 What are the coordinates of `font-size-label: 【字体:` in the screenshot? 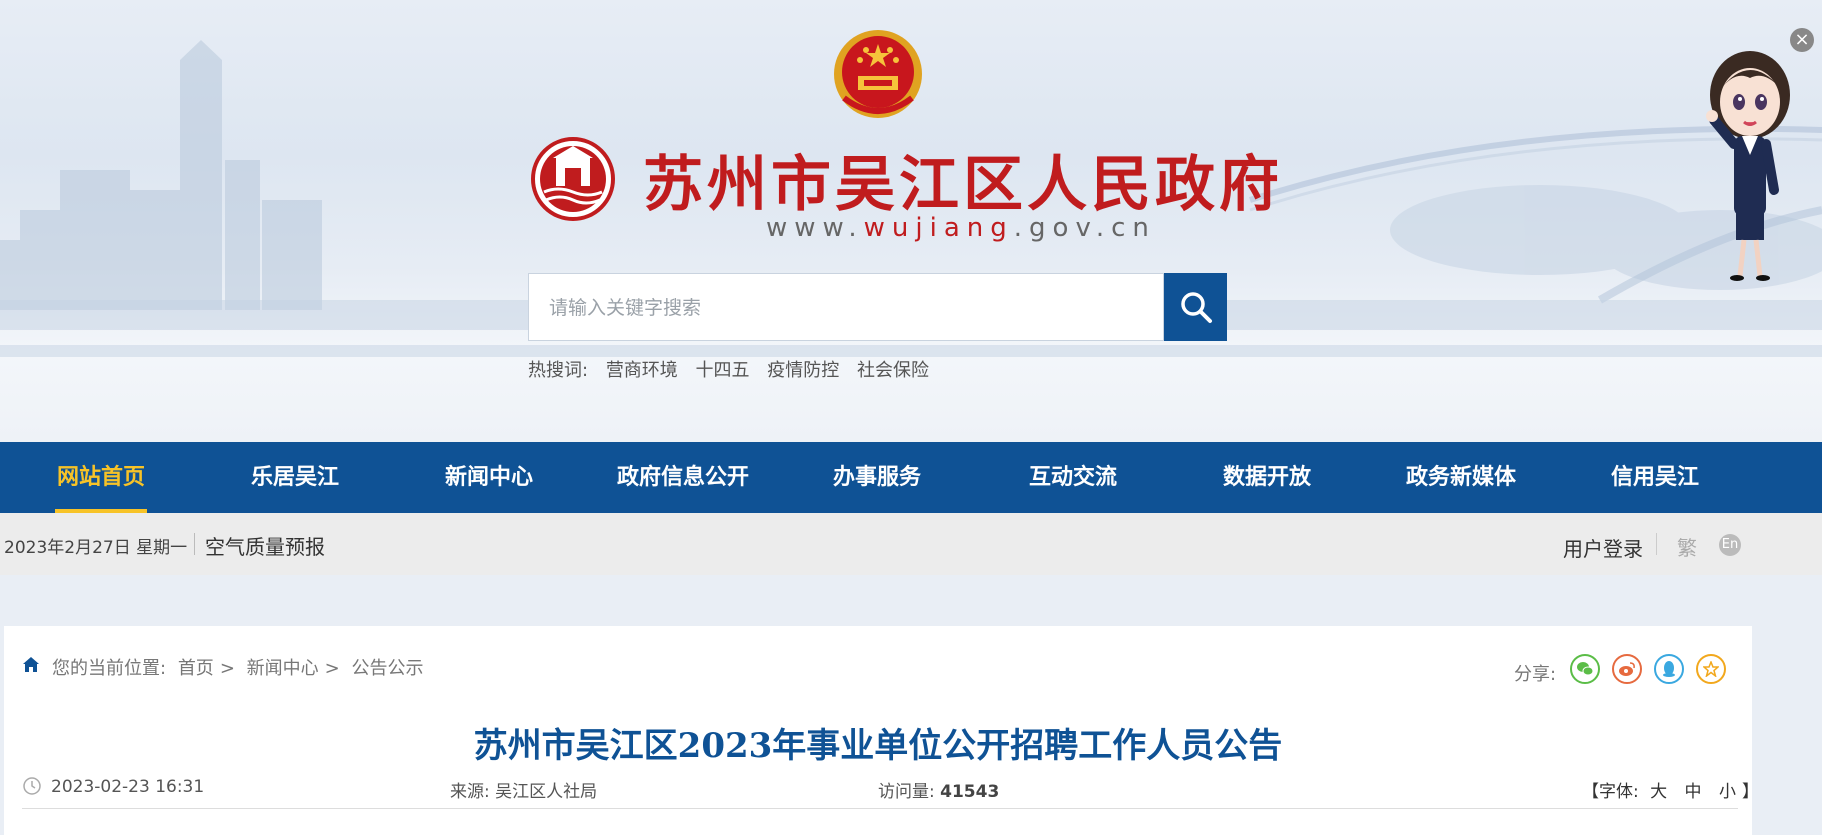 It's located at (1610, 792).